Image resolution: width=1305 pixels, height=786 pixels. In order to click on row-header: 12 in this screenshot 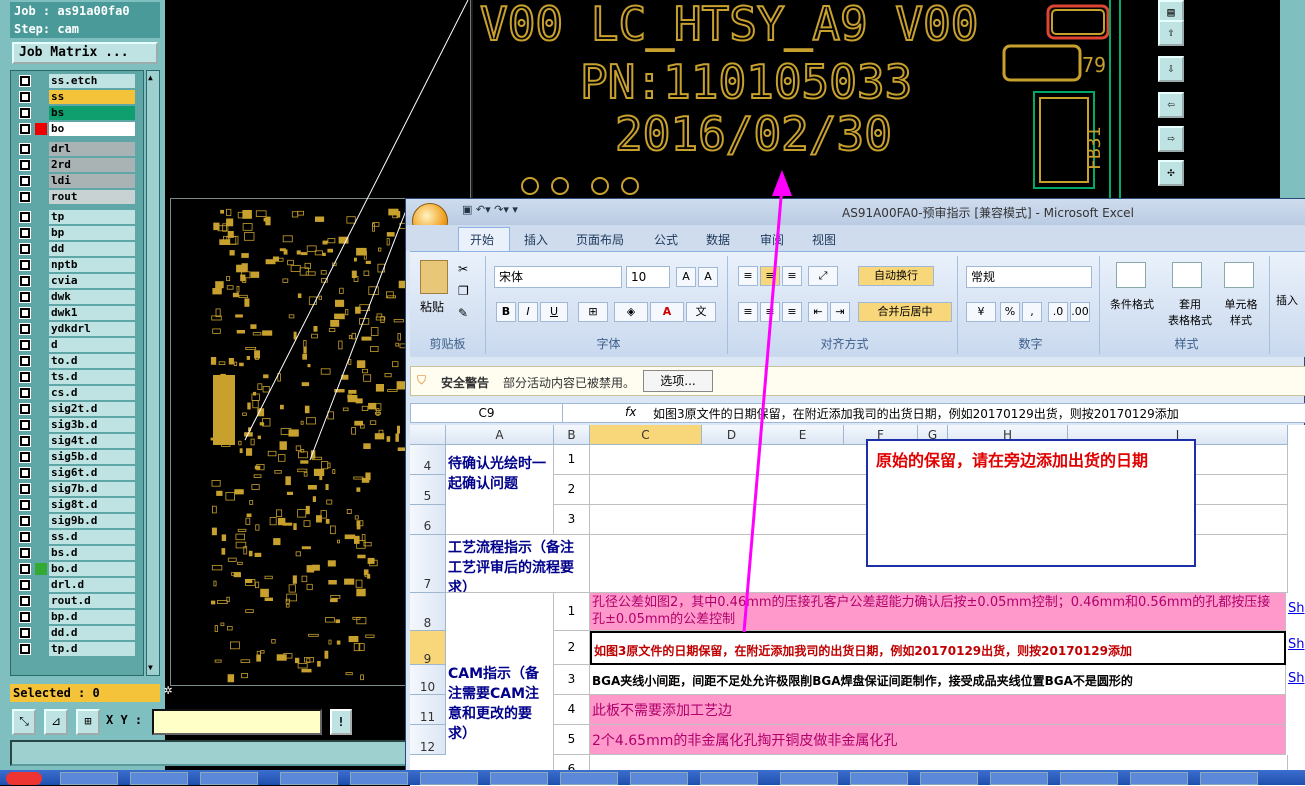, I will do `click(428, 740)`.